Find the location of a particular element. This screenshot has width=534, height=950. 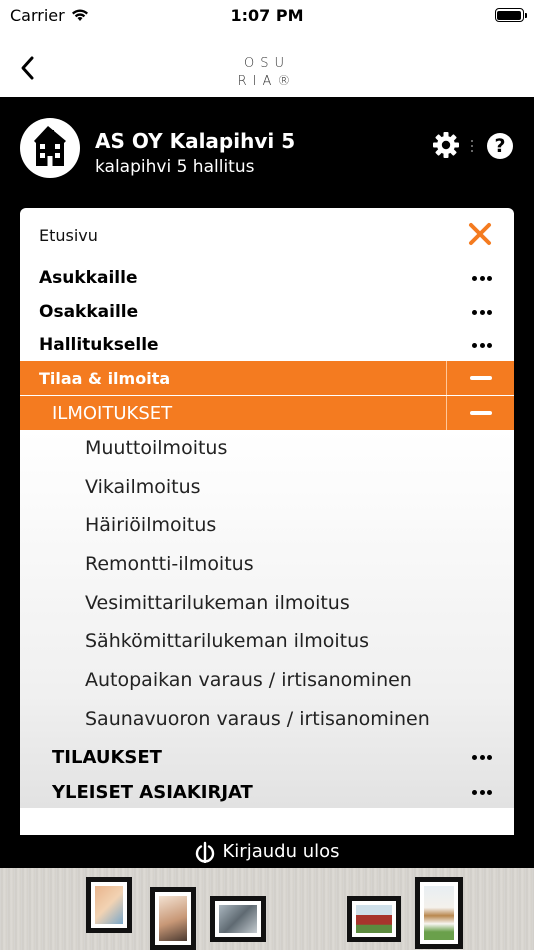

menu-item-vesimittari: Vesimittarilukeman ilmoitus is located at coordinates (217, 603).